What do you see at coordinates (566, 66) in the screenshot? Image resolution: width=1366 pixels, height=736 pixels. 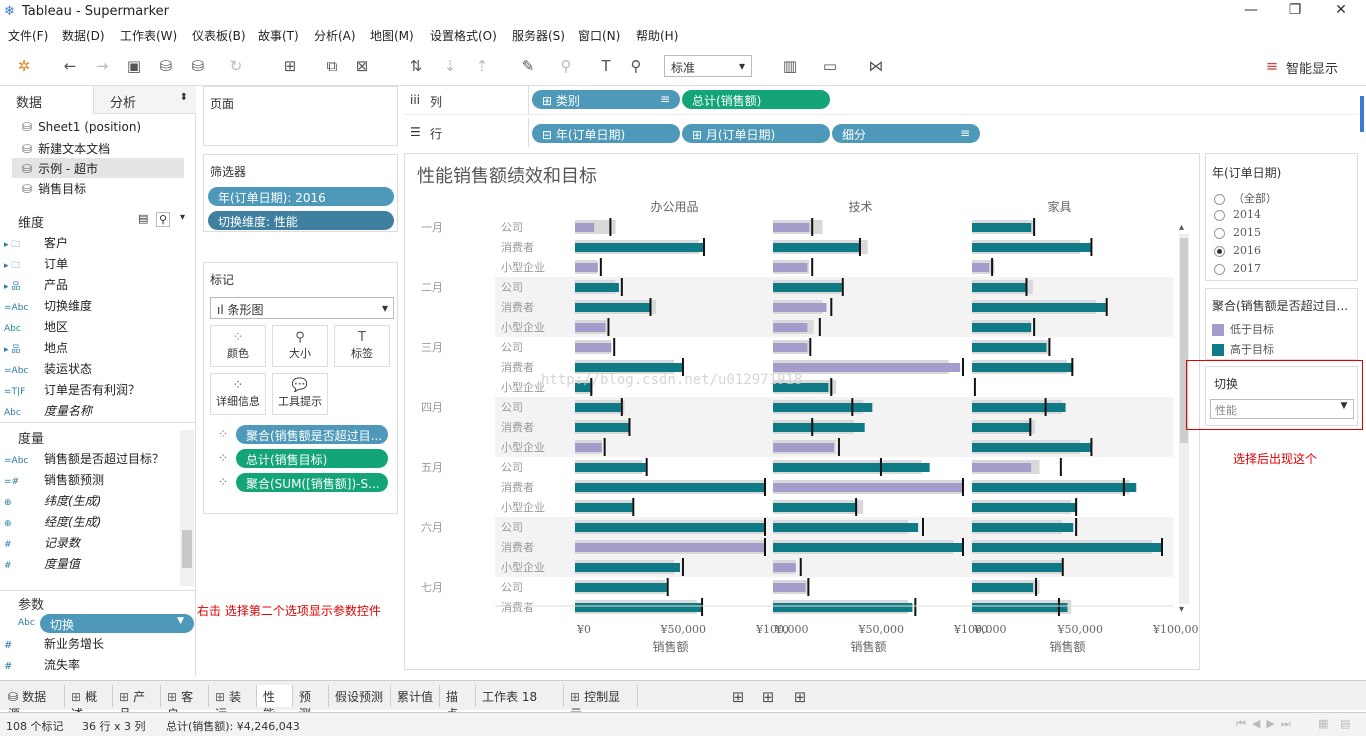 I see `group-members-icon: ⚲` at bounding box center [566, 66].